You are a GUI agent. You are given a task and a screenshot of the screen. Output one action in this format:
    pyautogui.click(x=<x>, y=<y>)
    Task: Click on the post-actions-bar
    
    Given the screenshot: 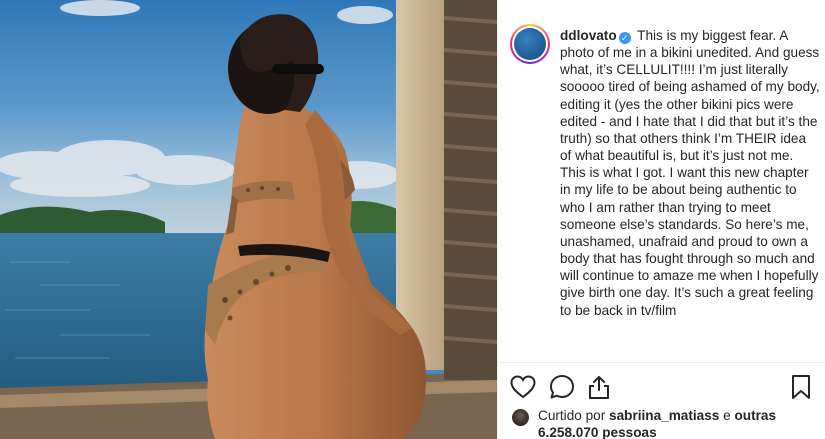 What is the action you would take?
    pyautogui.click(x=663, y=387)
    